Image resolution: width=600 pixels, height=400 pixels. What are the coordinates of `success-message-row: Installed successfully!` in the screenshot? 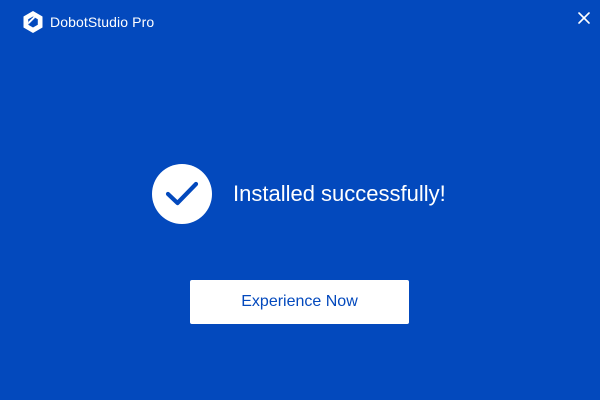 It's located at (299, 194).